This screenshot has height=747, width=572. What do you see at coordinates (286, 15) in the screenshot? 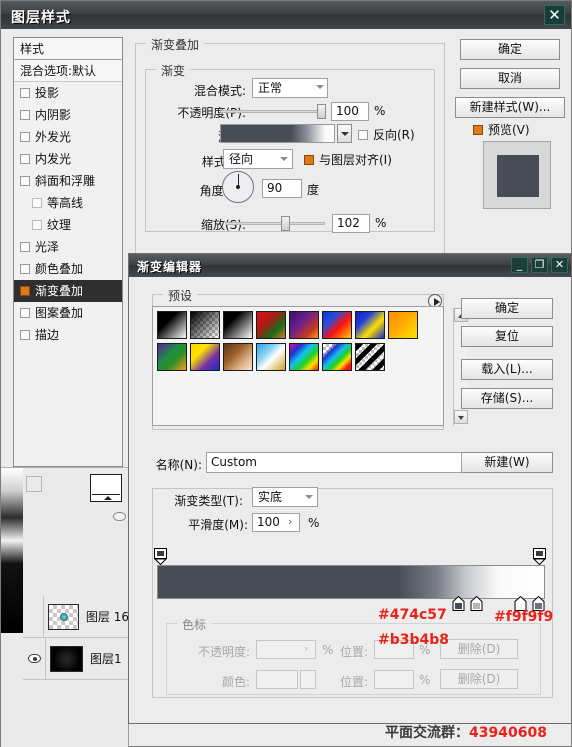
I see `title-bar: 图层样式 ✕` at bounding box center [286, 15].